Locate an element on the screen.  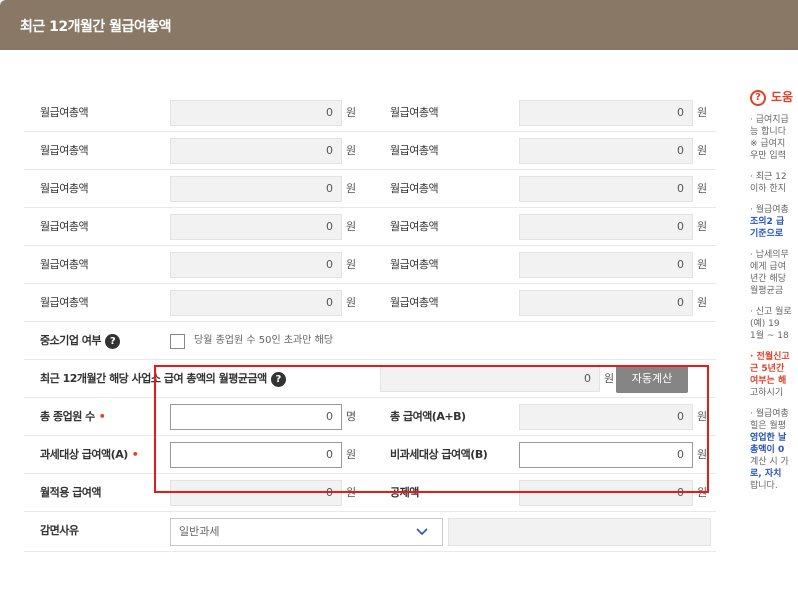
sme-label: 중소기업 여부? is located at coordinates (80, 341).